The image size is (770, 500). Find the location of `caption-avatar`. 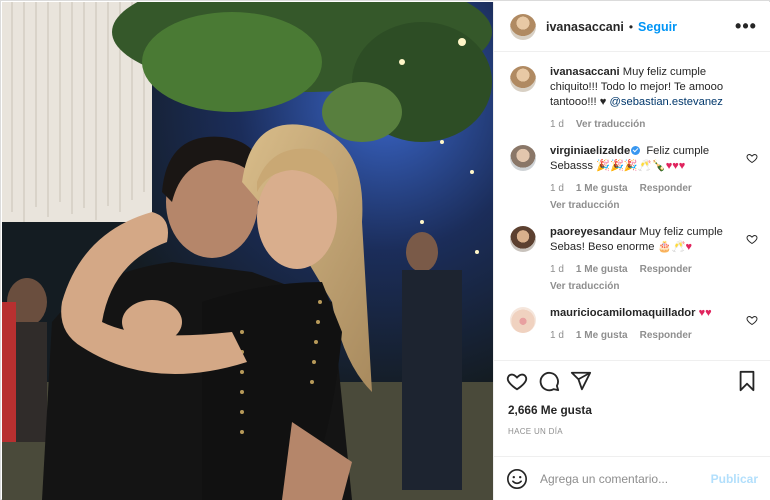

caption-avatar is located at coordinates (523, 79).